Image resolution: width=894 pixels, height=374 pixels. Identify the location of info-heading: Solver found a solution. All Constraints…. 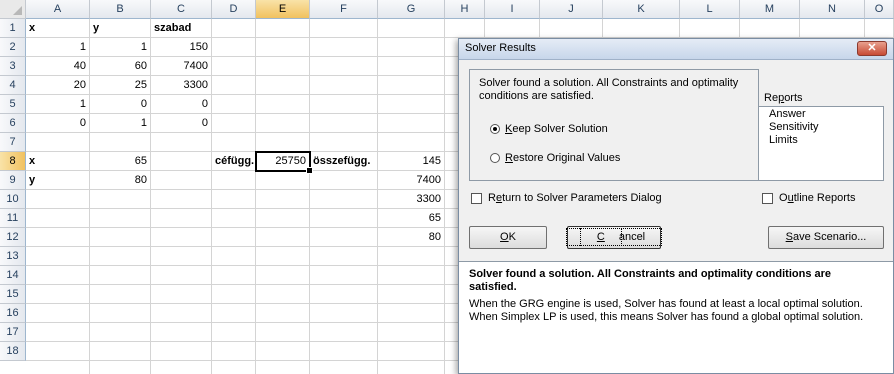
(650, 280).